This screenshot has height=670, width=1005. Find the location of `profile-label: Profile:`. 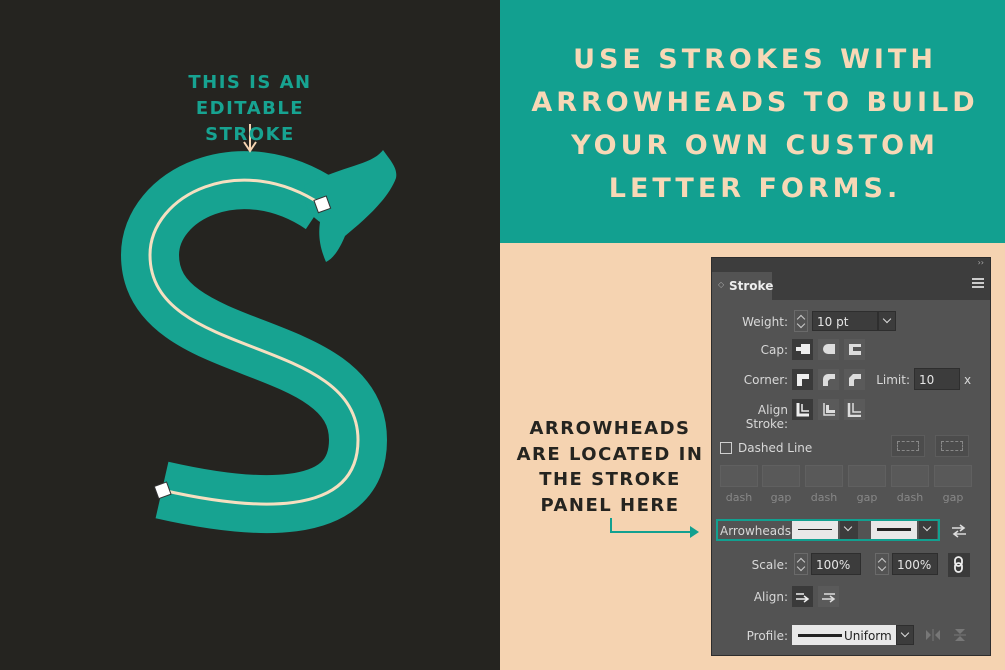

profile-label: Profile: is located at coordinates (767, 636).